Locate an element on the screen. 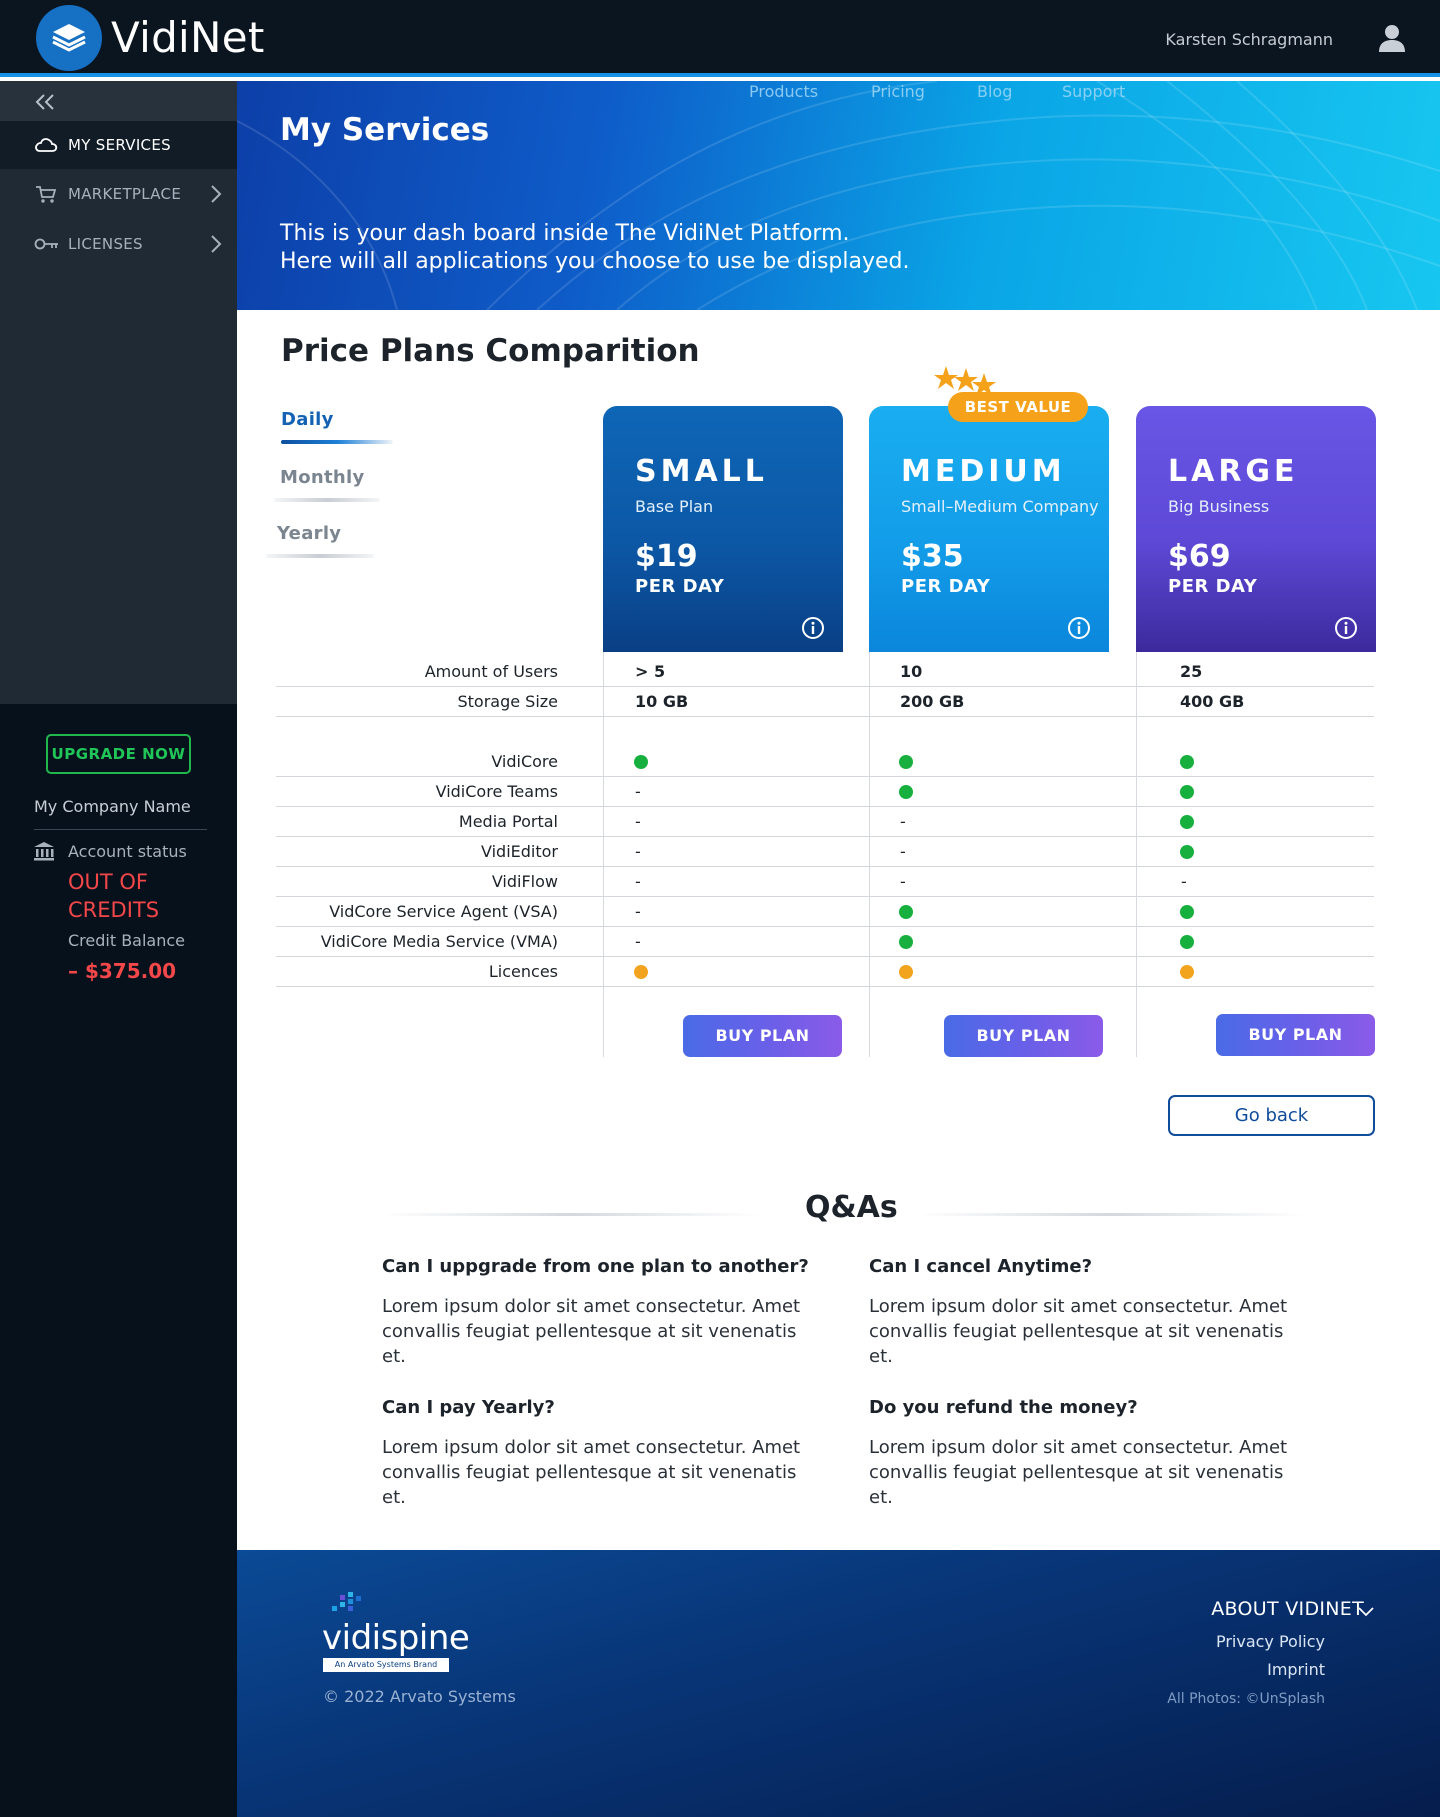 The image size is (1440, 1817). feature-label: VidiCore Media Service (VMA) is located at coordinates (439, 941).